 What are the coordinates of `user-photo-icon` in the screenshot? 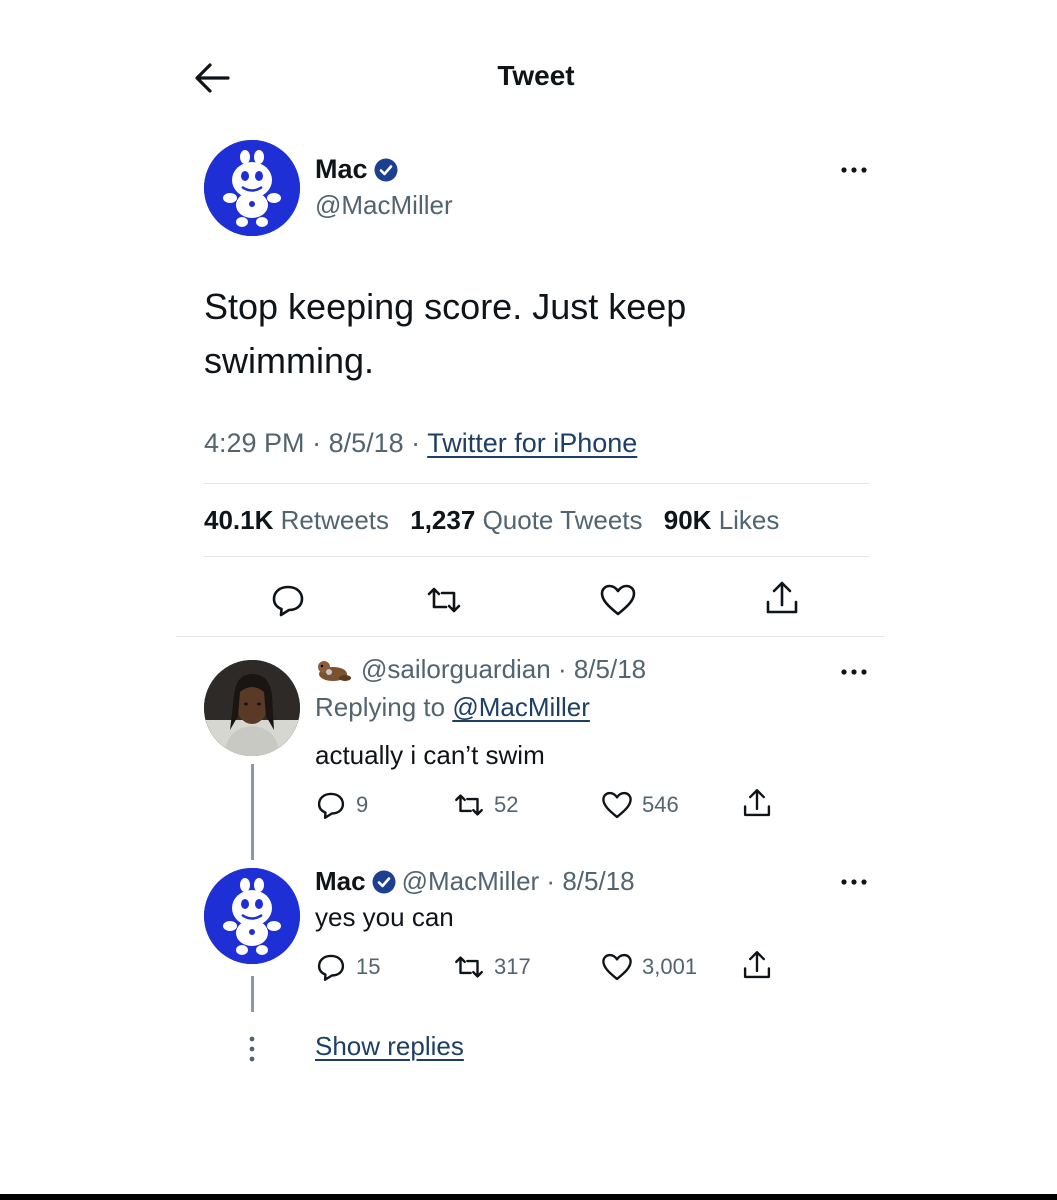 It's located at (252, 708).